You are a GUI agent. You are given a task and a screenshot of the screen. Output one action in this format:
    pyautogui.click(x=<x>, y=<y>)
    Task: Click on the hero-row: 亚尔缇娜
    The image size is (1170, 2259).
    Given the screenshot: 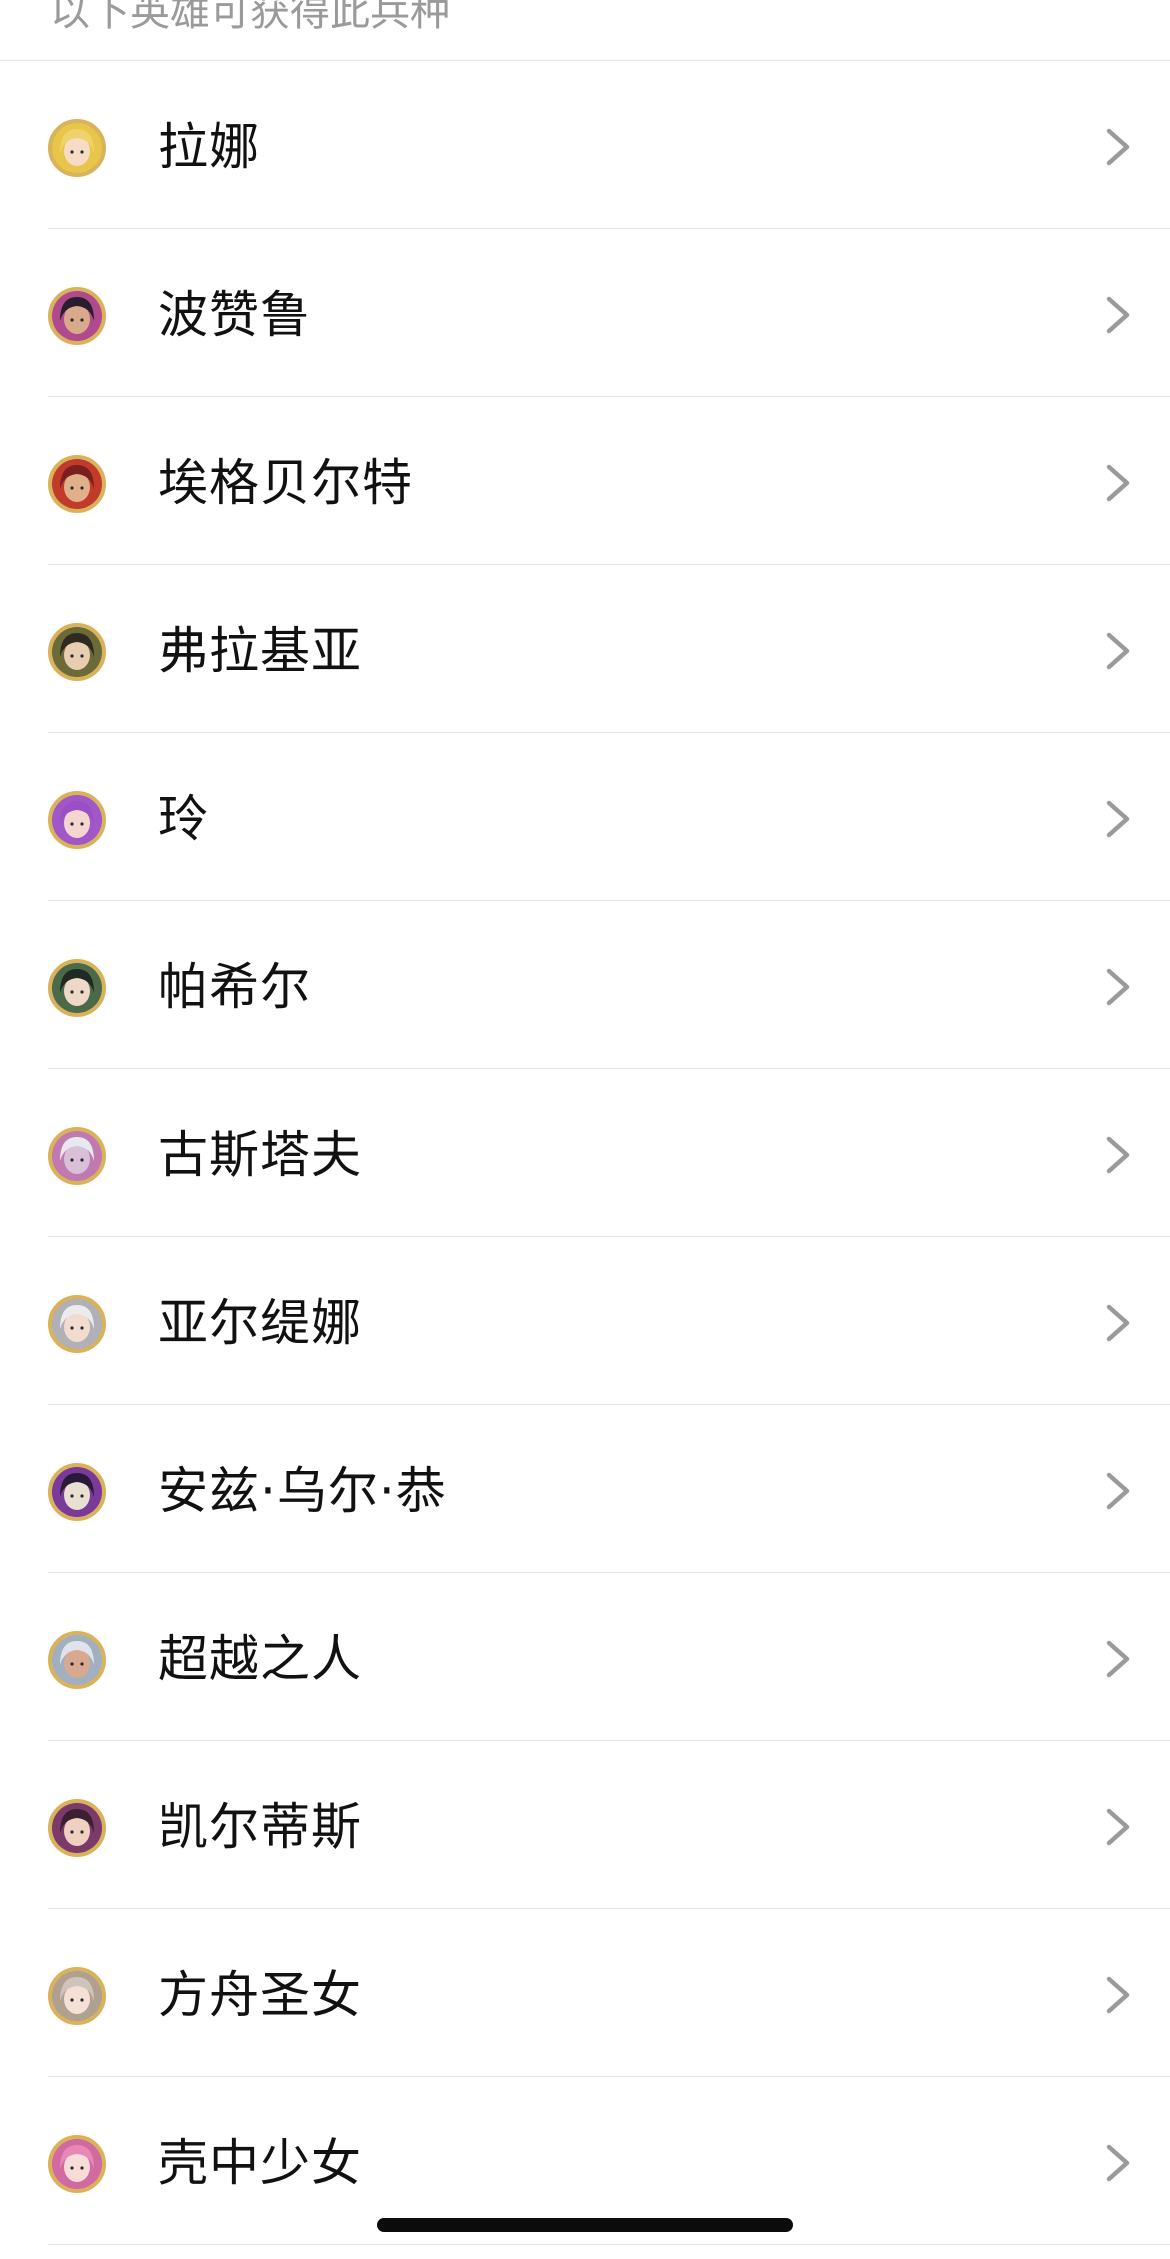 What is the action you would take?
    pyautogui.click(x=585, y=1321)
    